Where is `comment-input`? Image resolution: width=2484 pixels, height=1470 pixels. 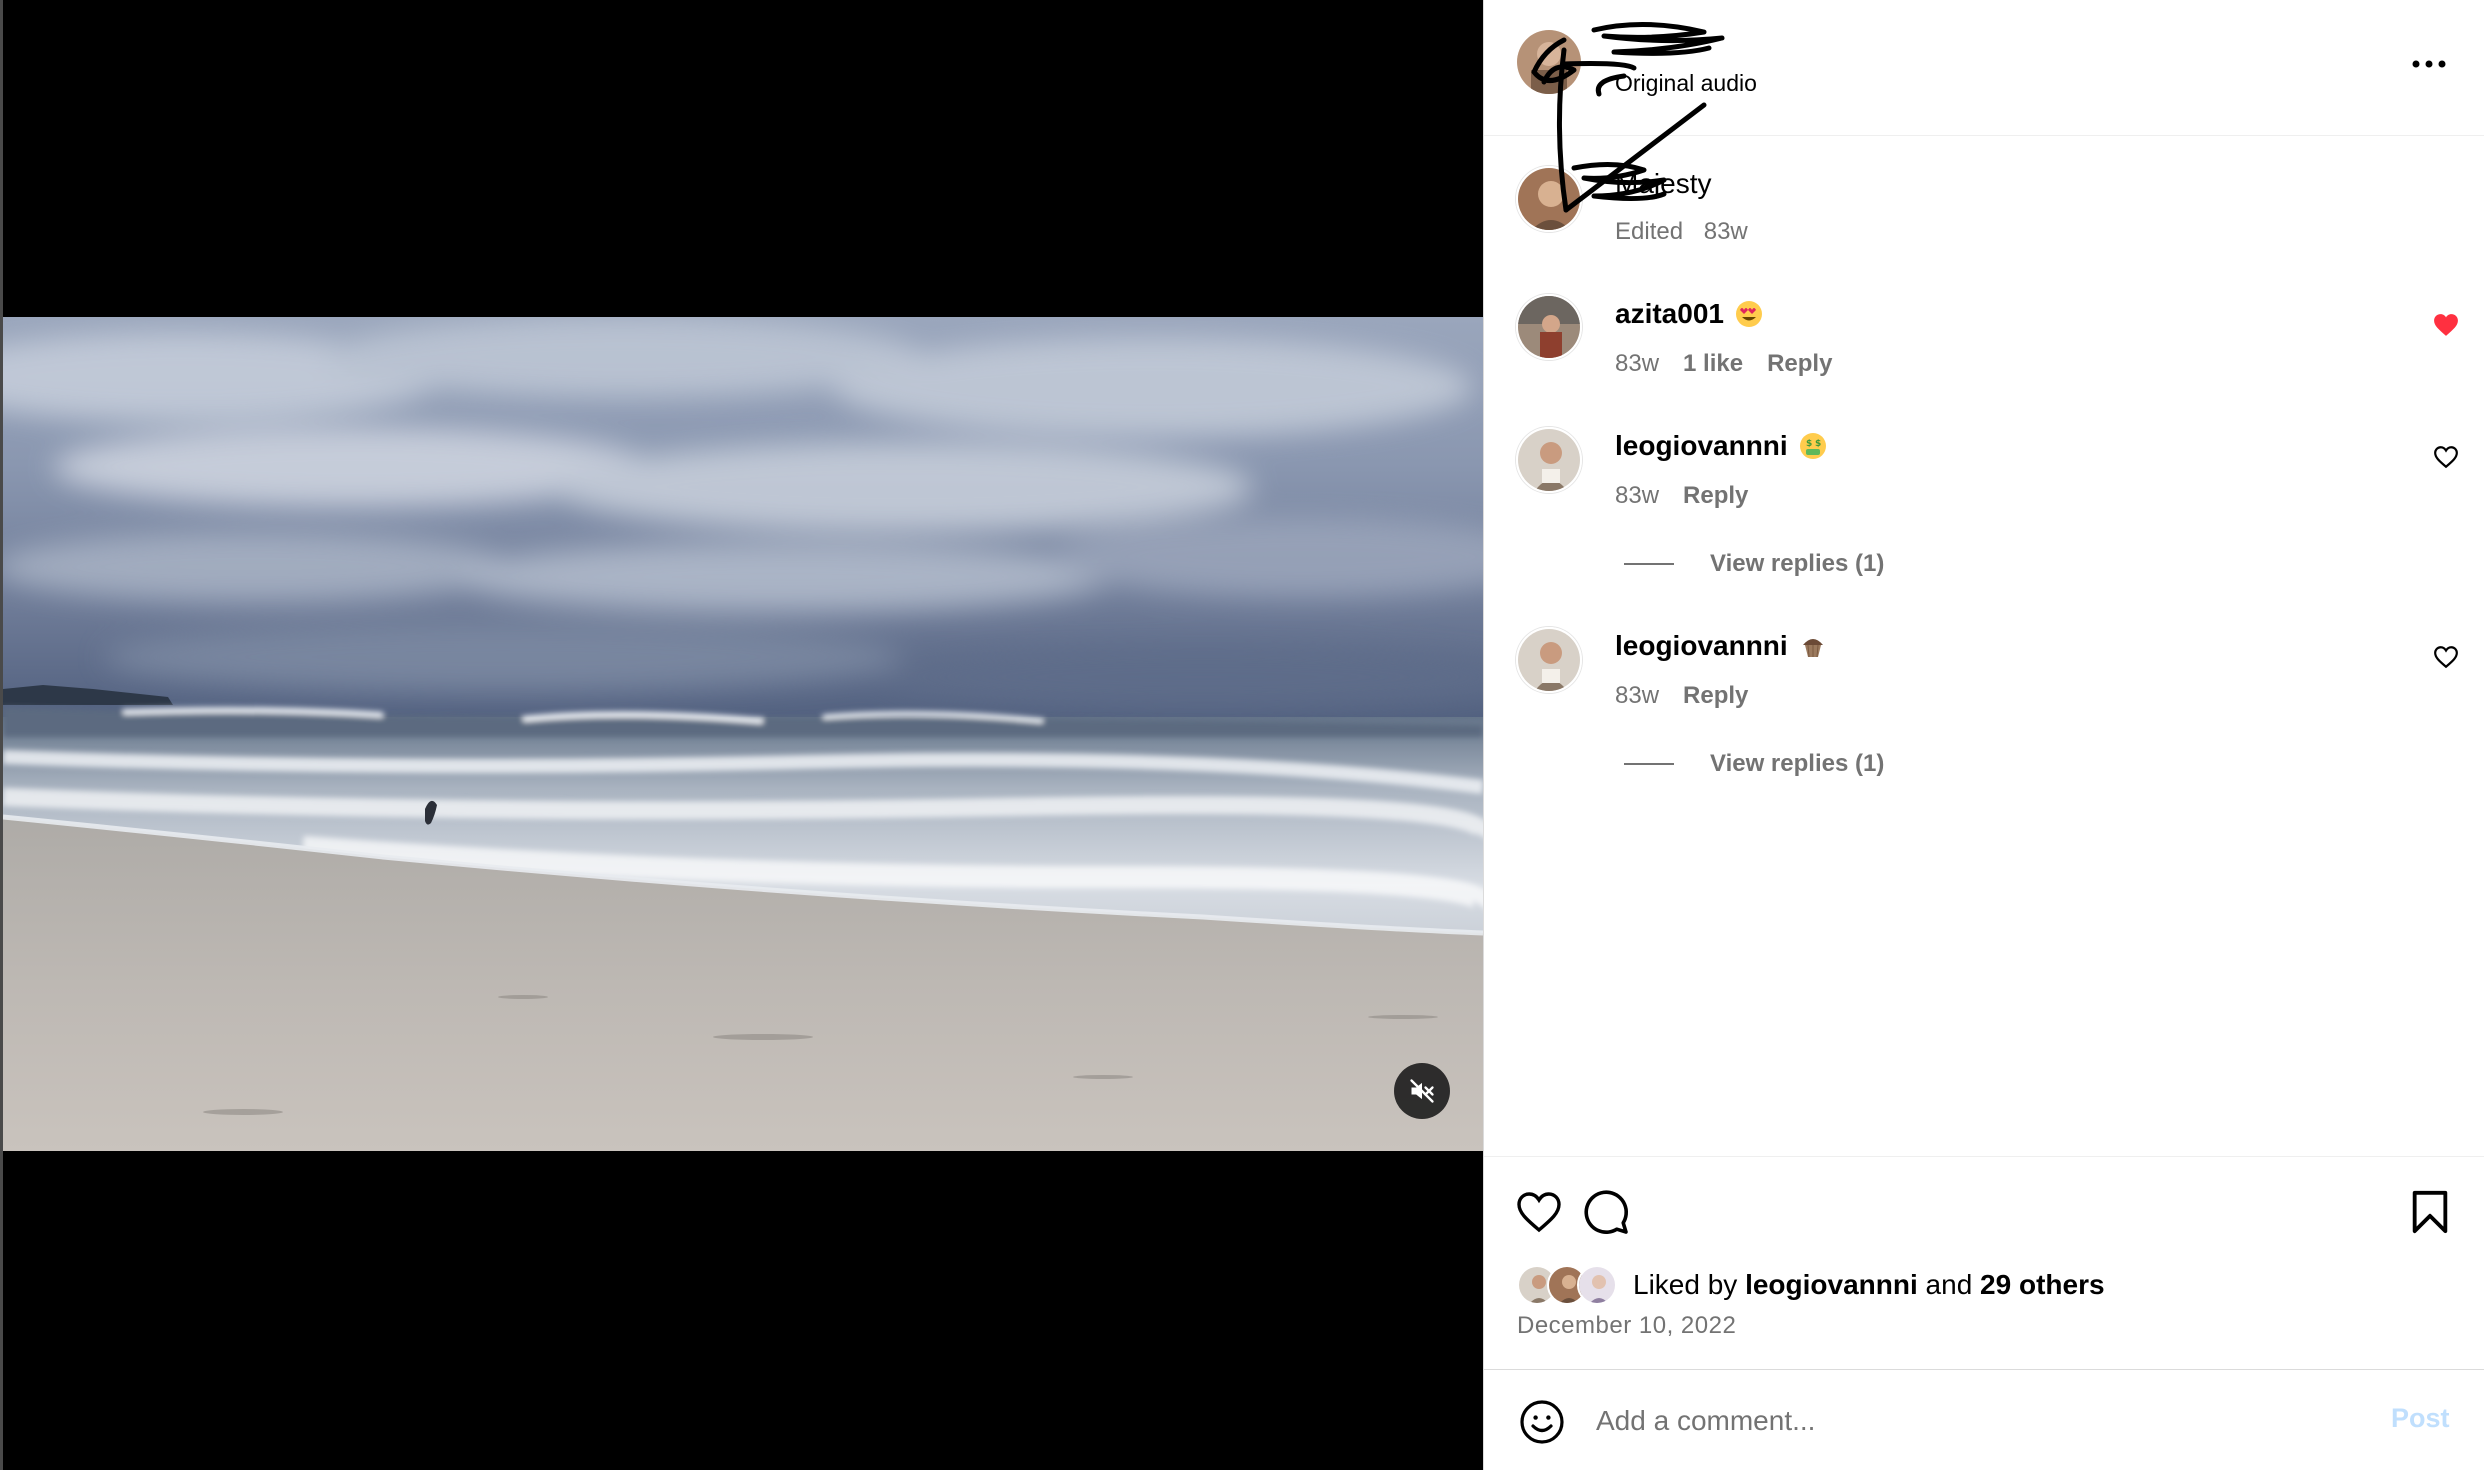
comment-input is located at coordinates (1976, 1421).